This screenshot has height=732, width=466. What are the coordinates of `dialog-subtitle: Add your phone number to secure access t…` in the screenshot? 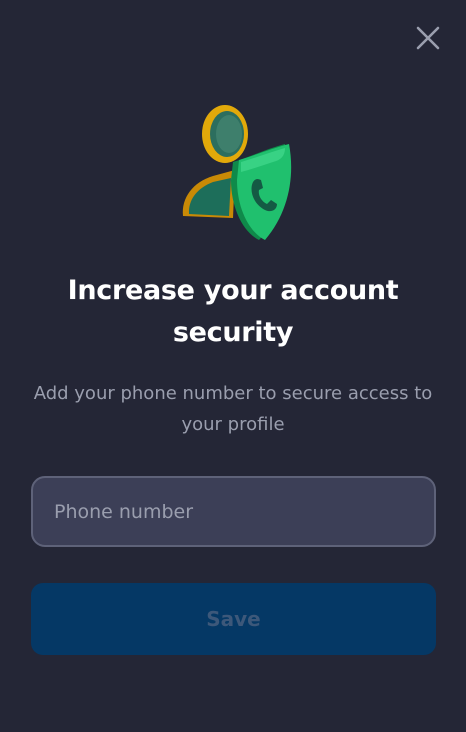 It's located at (233, 409).